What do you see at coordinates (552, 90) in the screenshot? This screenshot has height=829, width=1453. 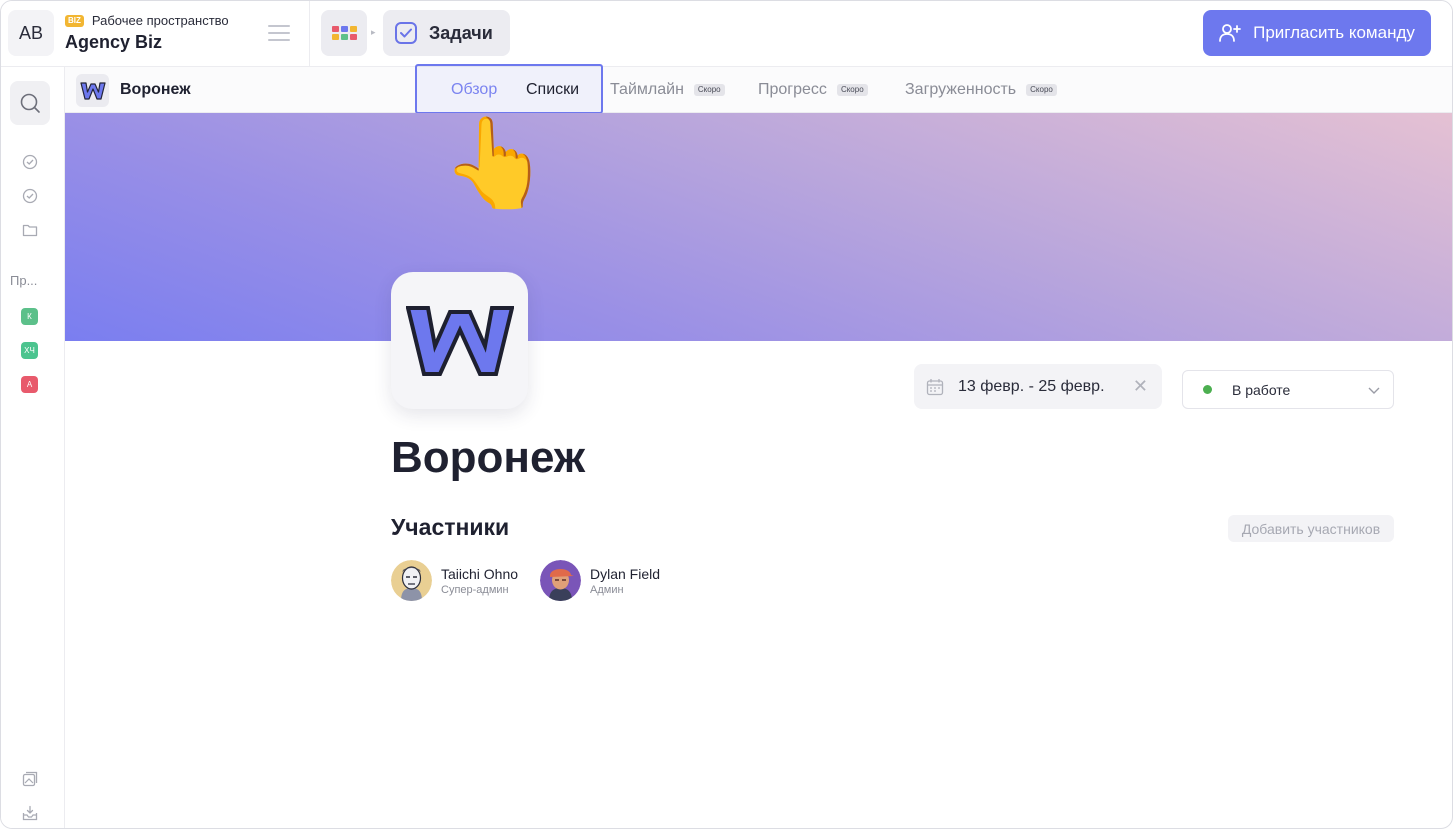 I see `tab-lists: Списки` at bounding box center [552, 90].